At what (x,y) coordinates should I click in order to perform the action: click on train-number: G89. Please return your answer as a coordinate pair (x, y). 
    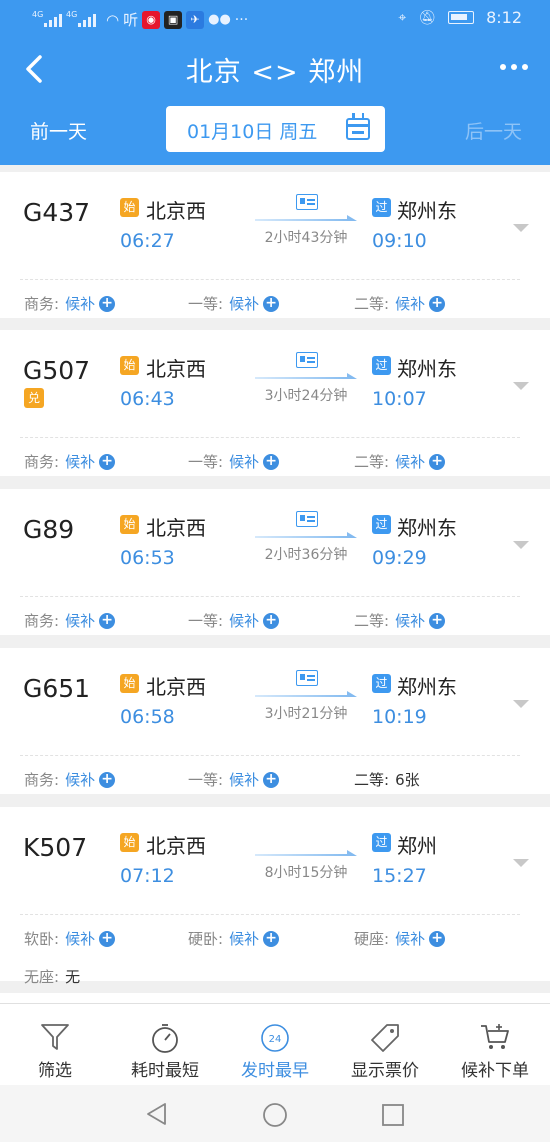
    Looking at the image, I should click on (49, 529).